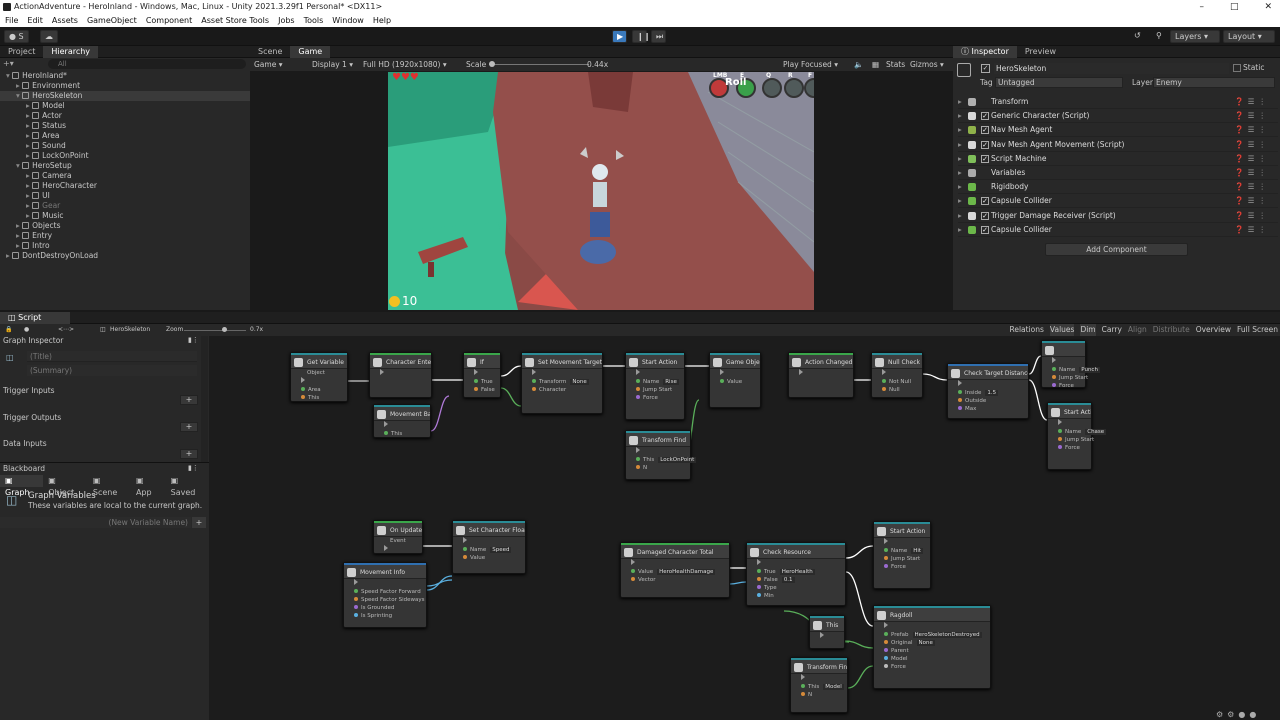 The width and height of the screenshot is (1280, 720). I want to click on display-dropdown: Display 1 ▾, so click(332, 64).